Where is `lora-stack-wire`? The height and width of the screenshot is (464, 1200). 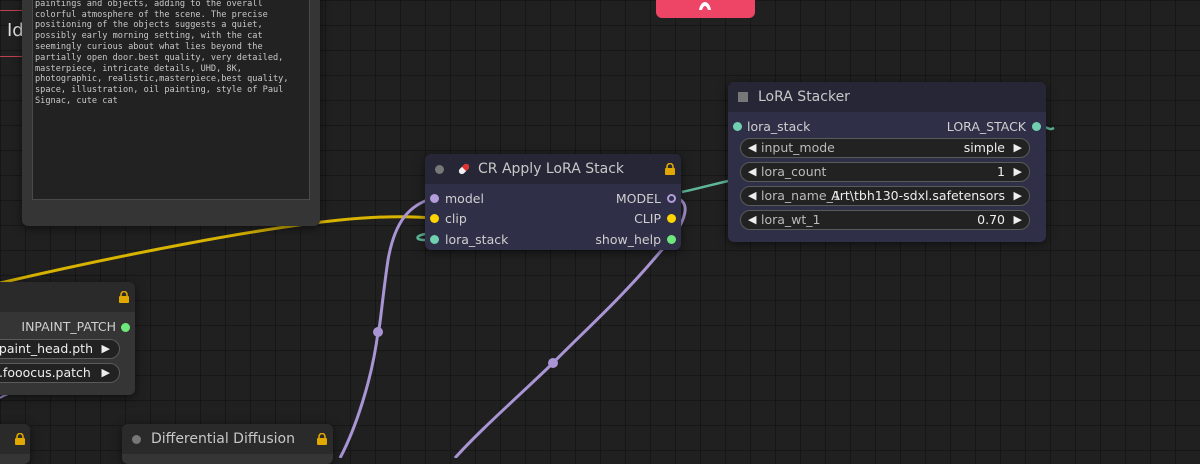
lora-stack-wire is located at coordinates (705, 186).